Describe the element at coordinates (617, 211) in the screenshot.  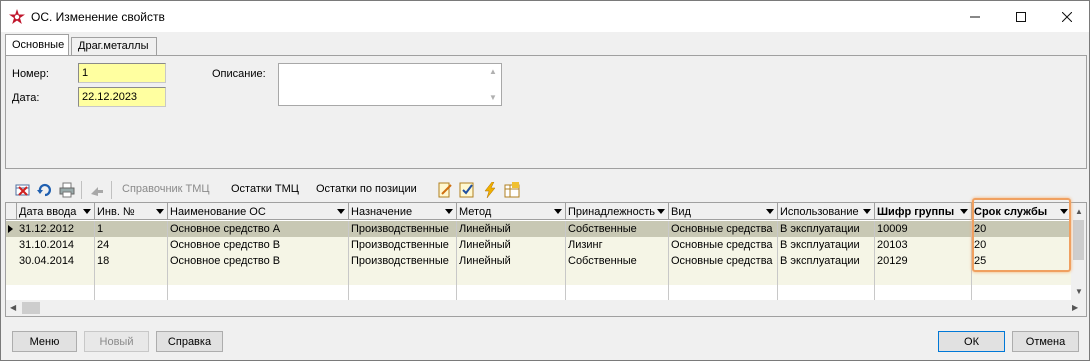
I see `column-header-ownership: Принадлежность` at that location.